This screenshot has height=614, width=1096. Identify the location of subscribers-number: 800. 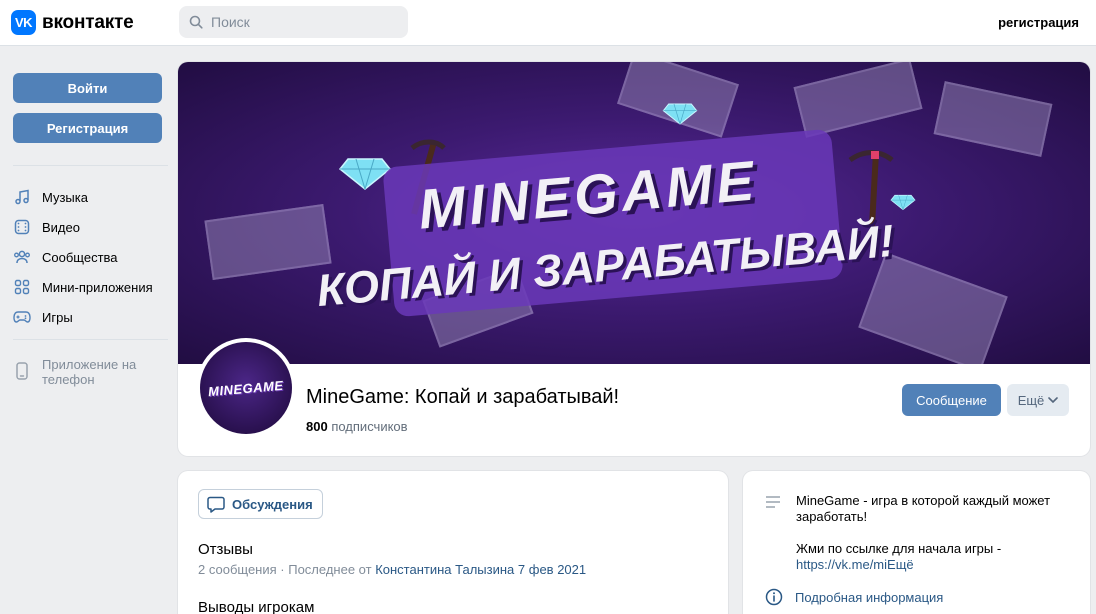
(317, 426).